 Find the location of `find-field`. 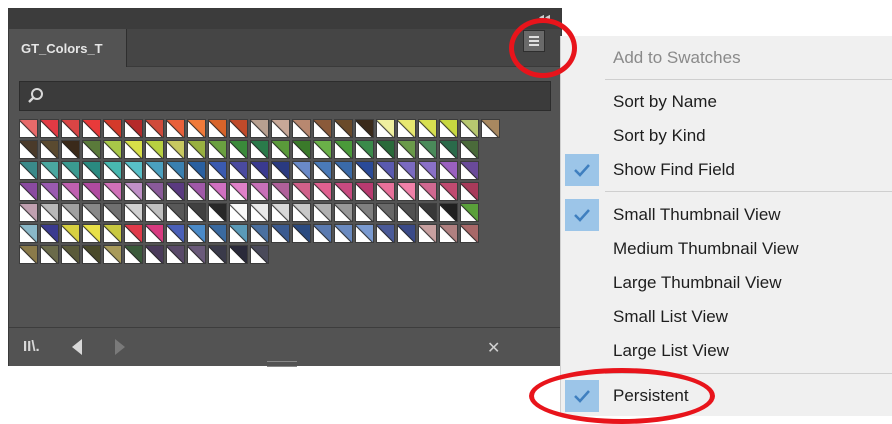

find-field is located at coordinates (285, 96).